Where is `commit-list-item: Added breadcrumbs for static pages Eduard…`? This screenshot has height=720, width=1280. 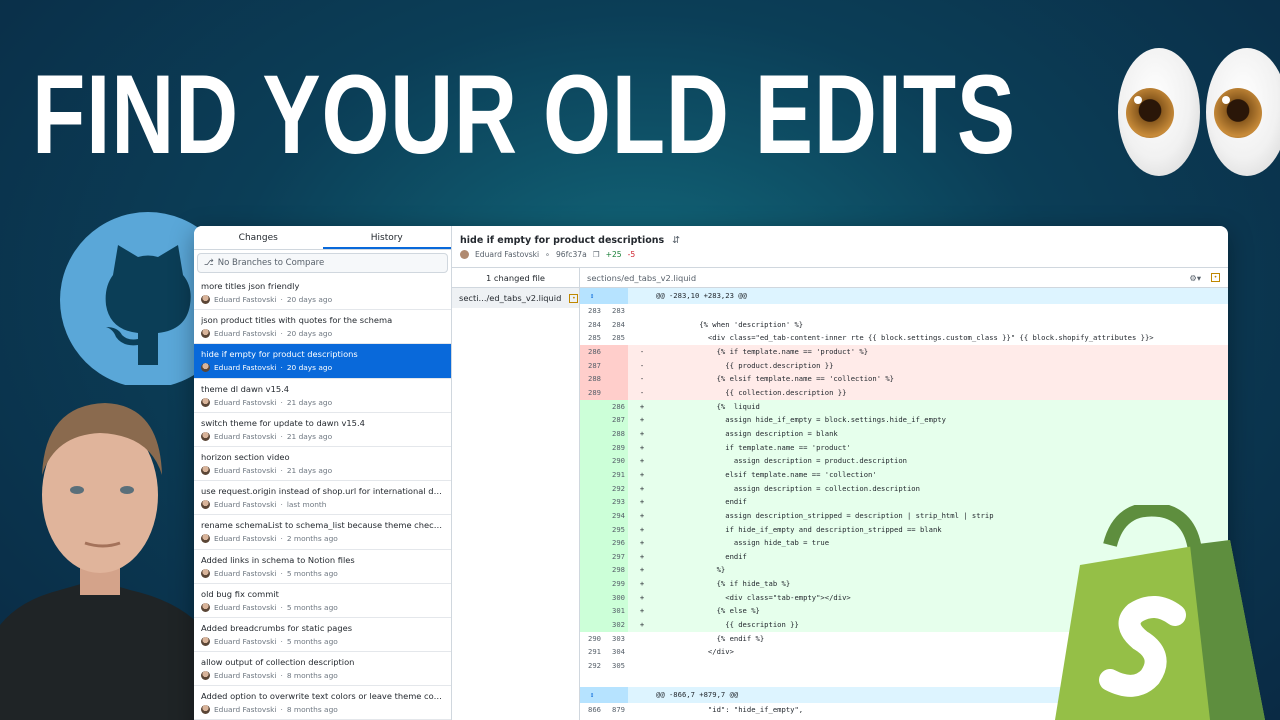 commit-list-item: Added breadcrumbs for static pages Eduard… is located at coordinates (322, 635).